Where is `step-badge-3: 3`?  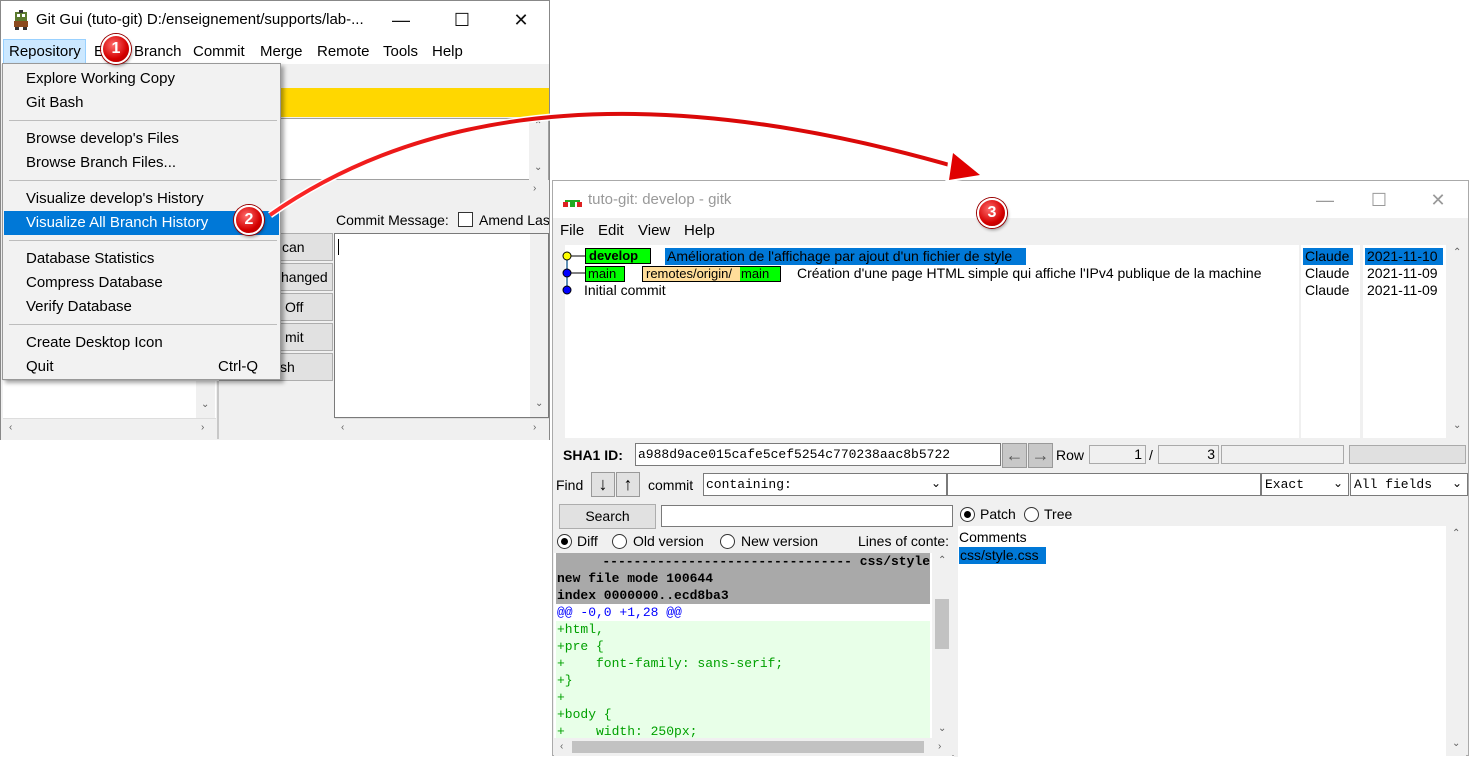
step-badge-3: 3 is located at coordinates (992, 213).